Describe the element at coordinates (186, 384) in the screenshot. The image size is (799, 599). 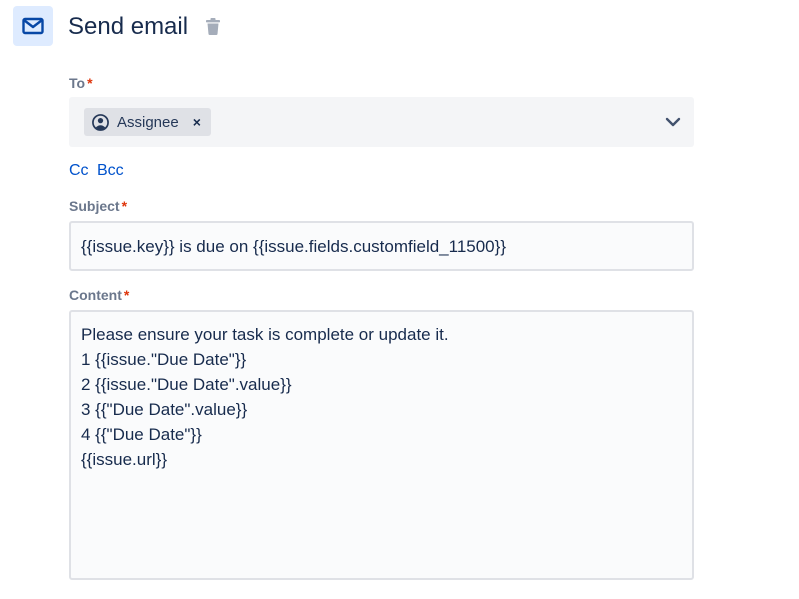
I see `content-line: 2 {{issue."Due Date".value}}` at that location.